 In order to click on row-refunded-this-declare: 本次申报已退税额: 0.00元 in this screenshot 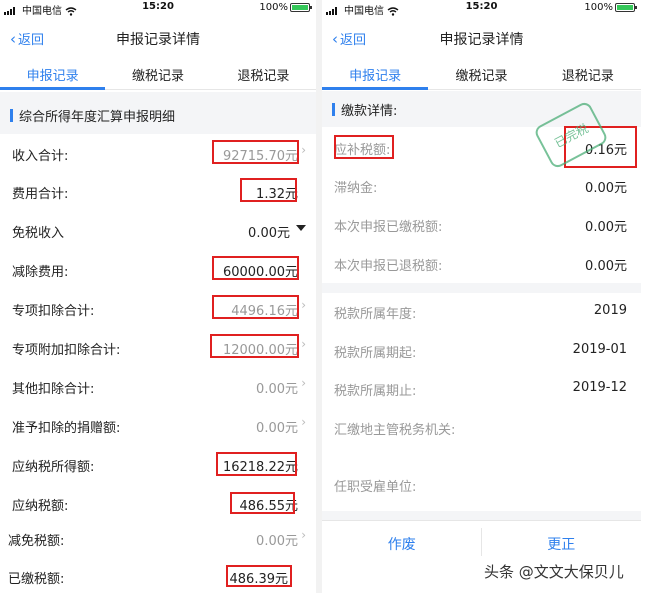, I will do `click(481, 263)`.